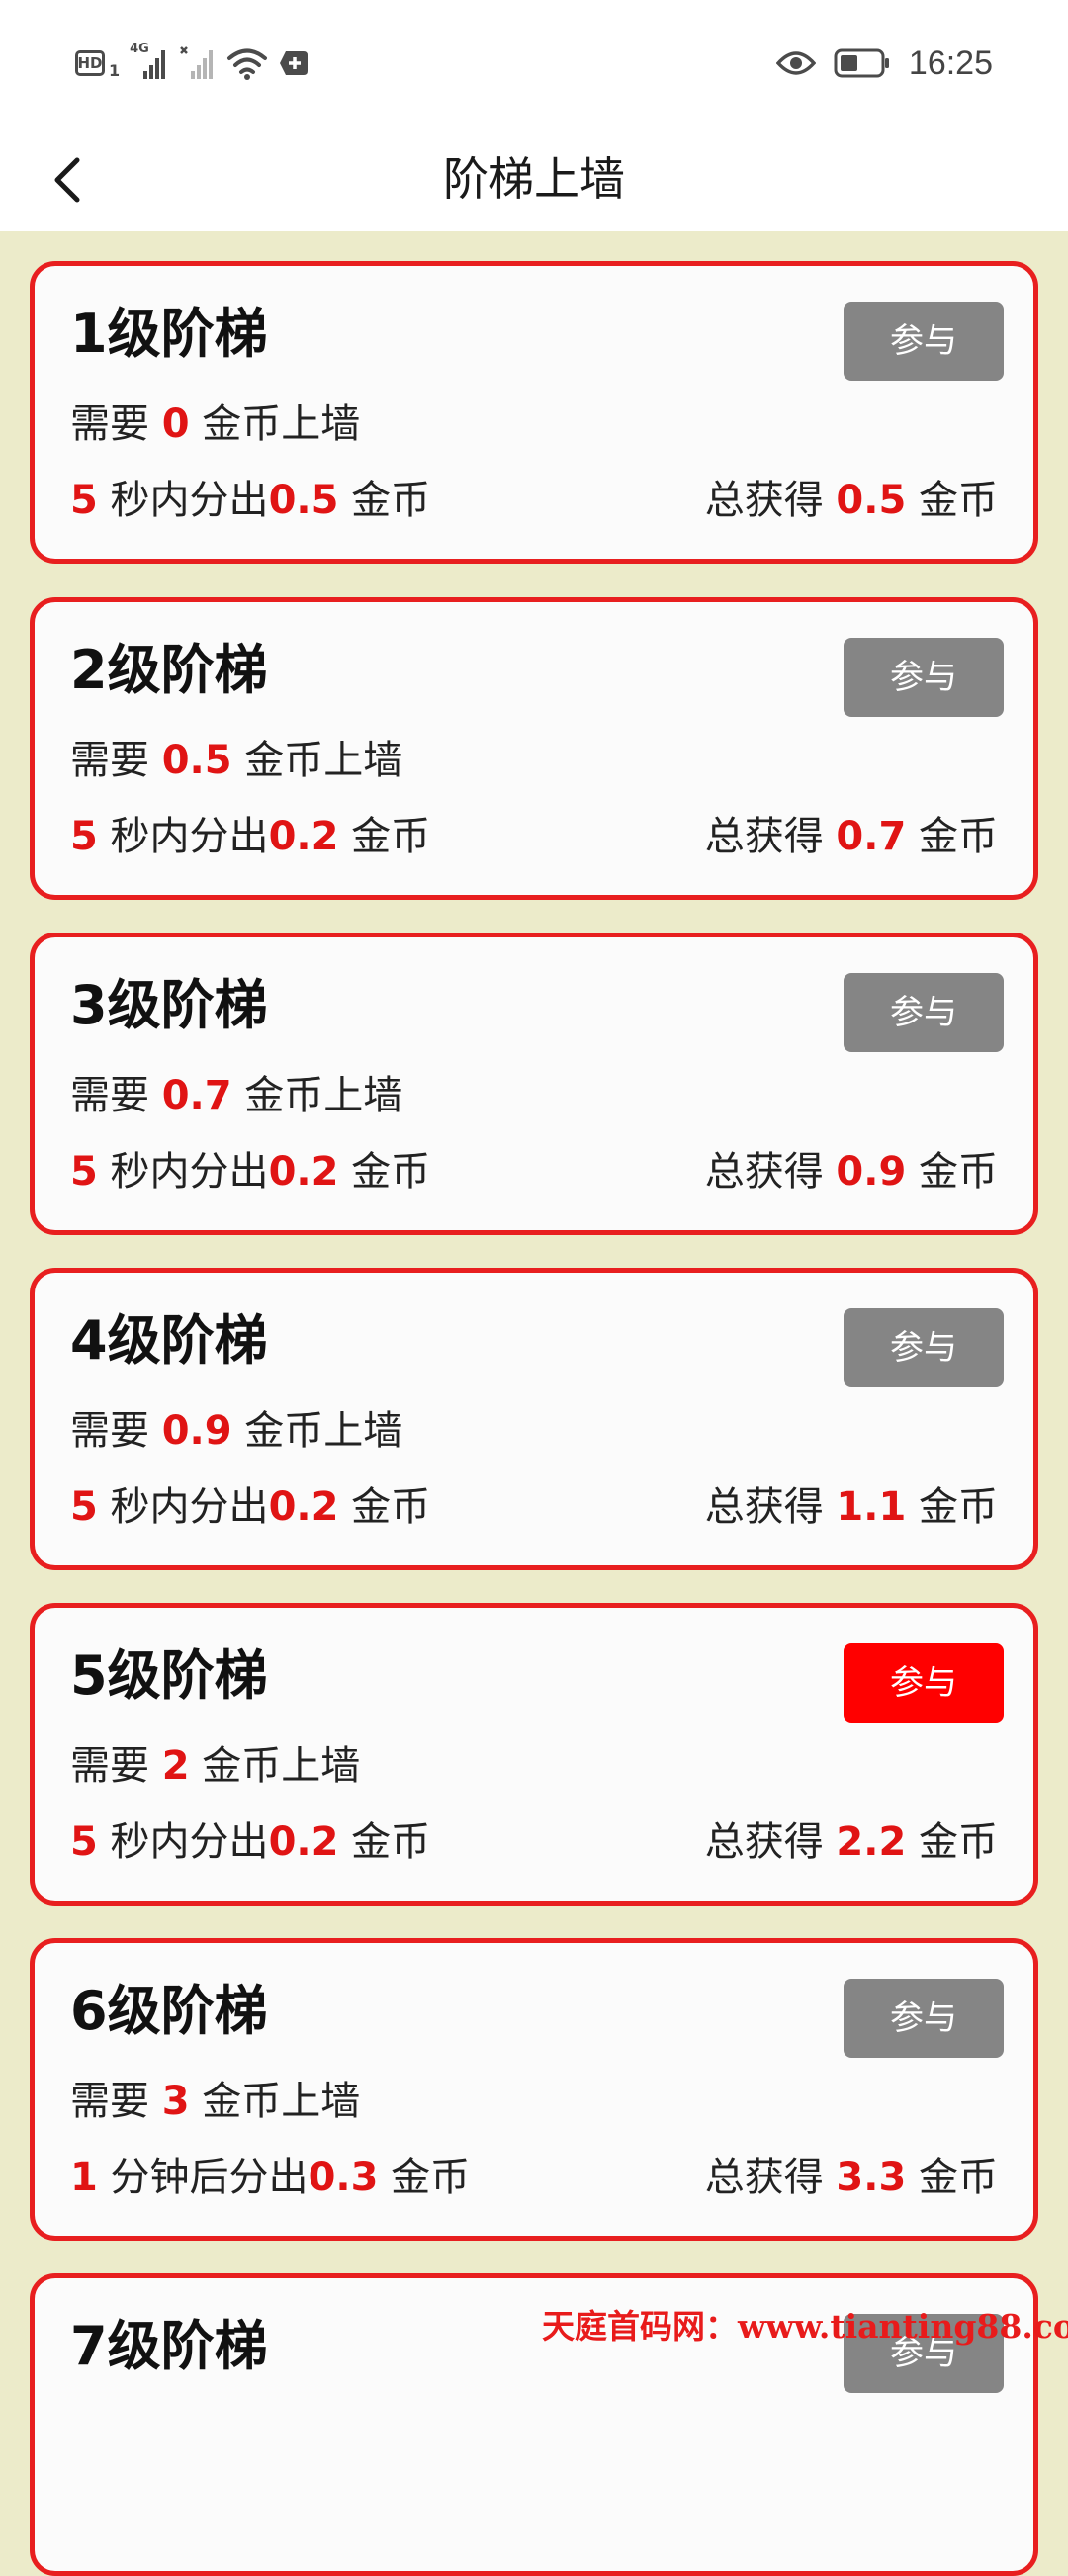 This screenshot has width=1068, height=2576. I want to click on required-coins-value: 0, so click(175, 424).